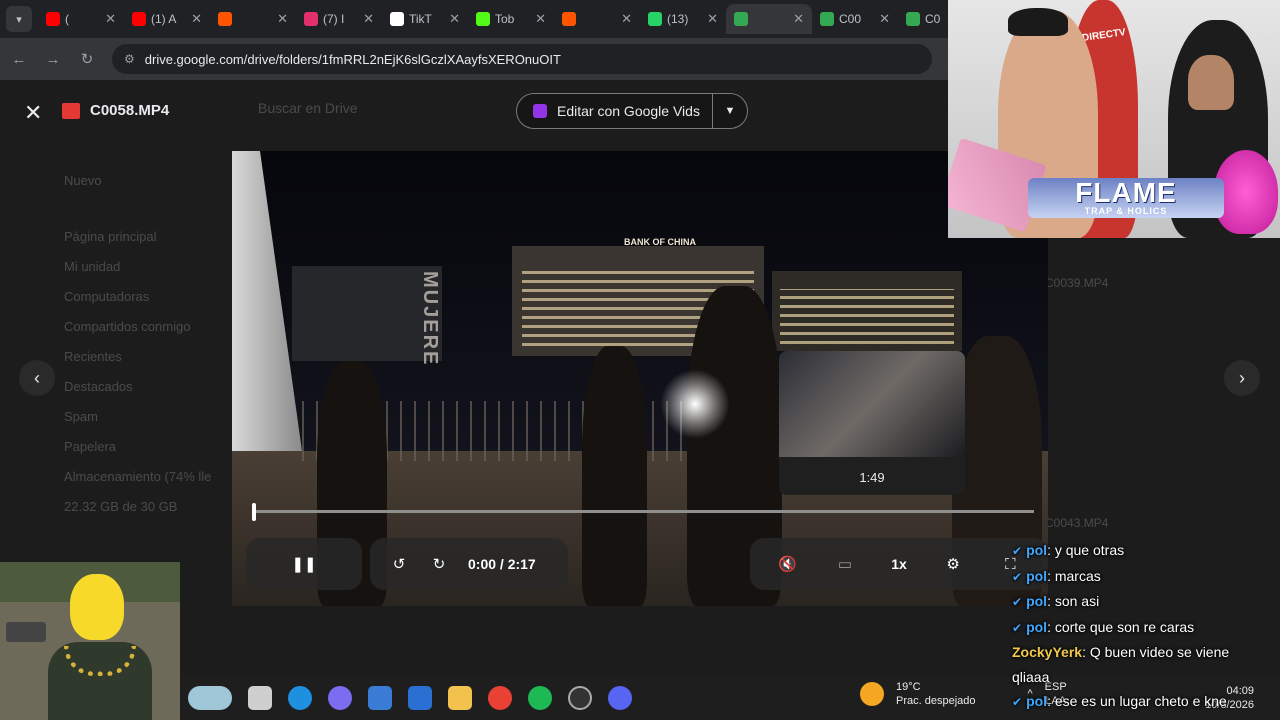 This screenshot has width=1280, height=720. Describe the element at coordinates (655, 19) in the screenshot. I see `whatsapp-icon` at that location.